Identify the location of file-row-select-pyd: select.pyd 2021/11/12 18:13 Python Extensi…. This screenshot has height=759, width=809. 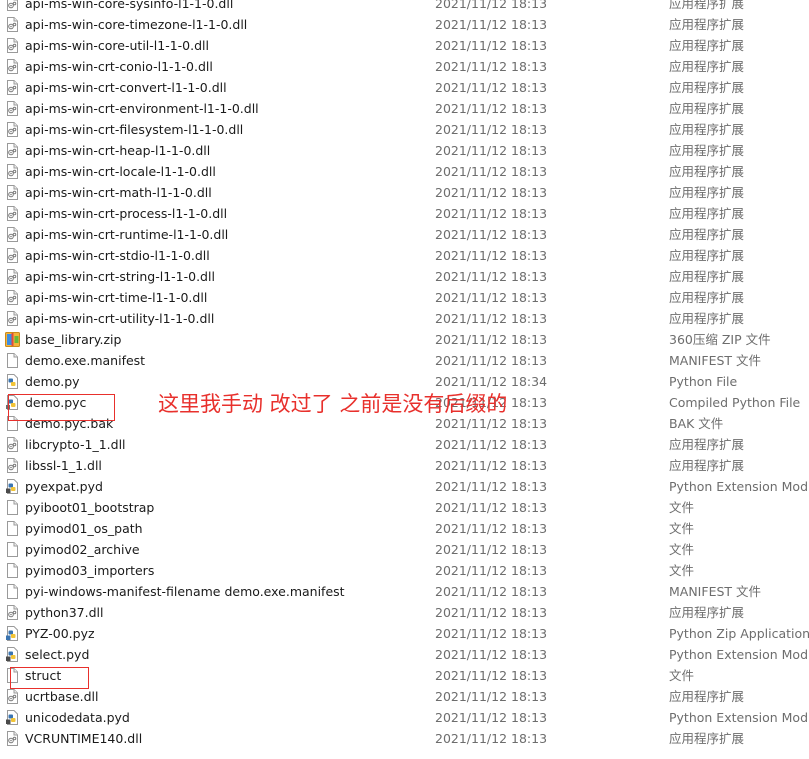
(404, 654).